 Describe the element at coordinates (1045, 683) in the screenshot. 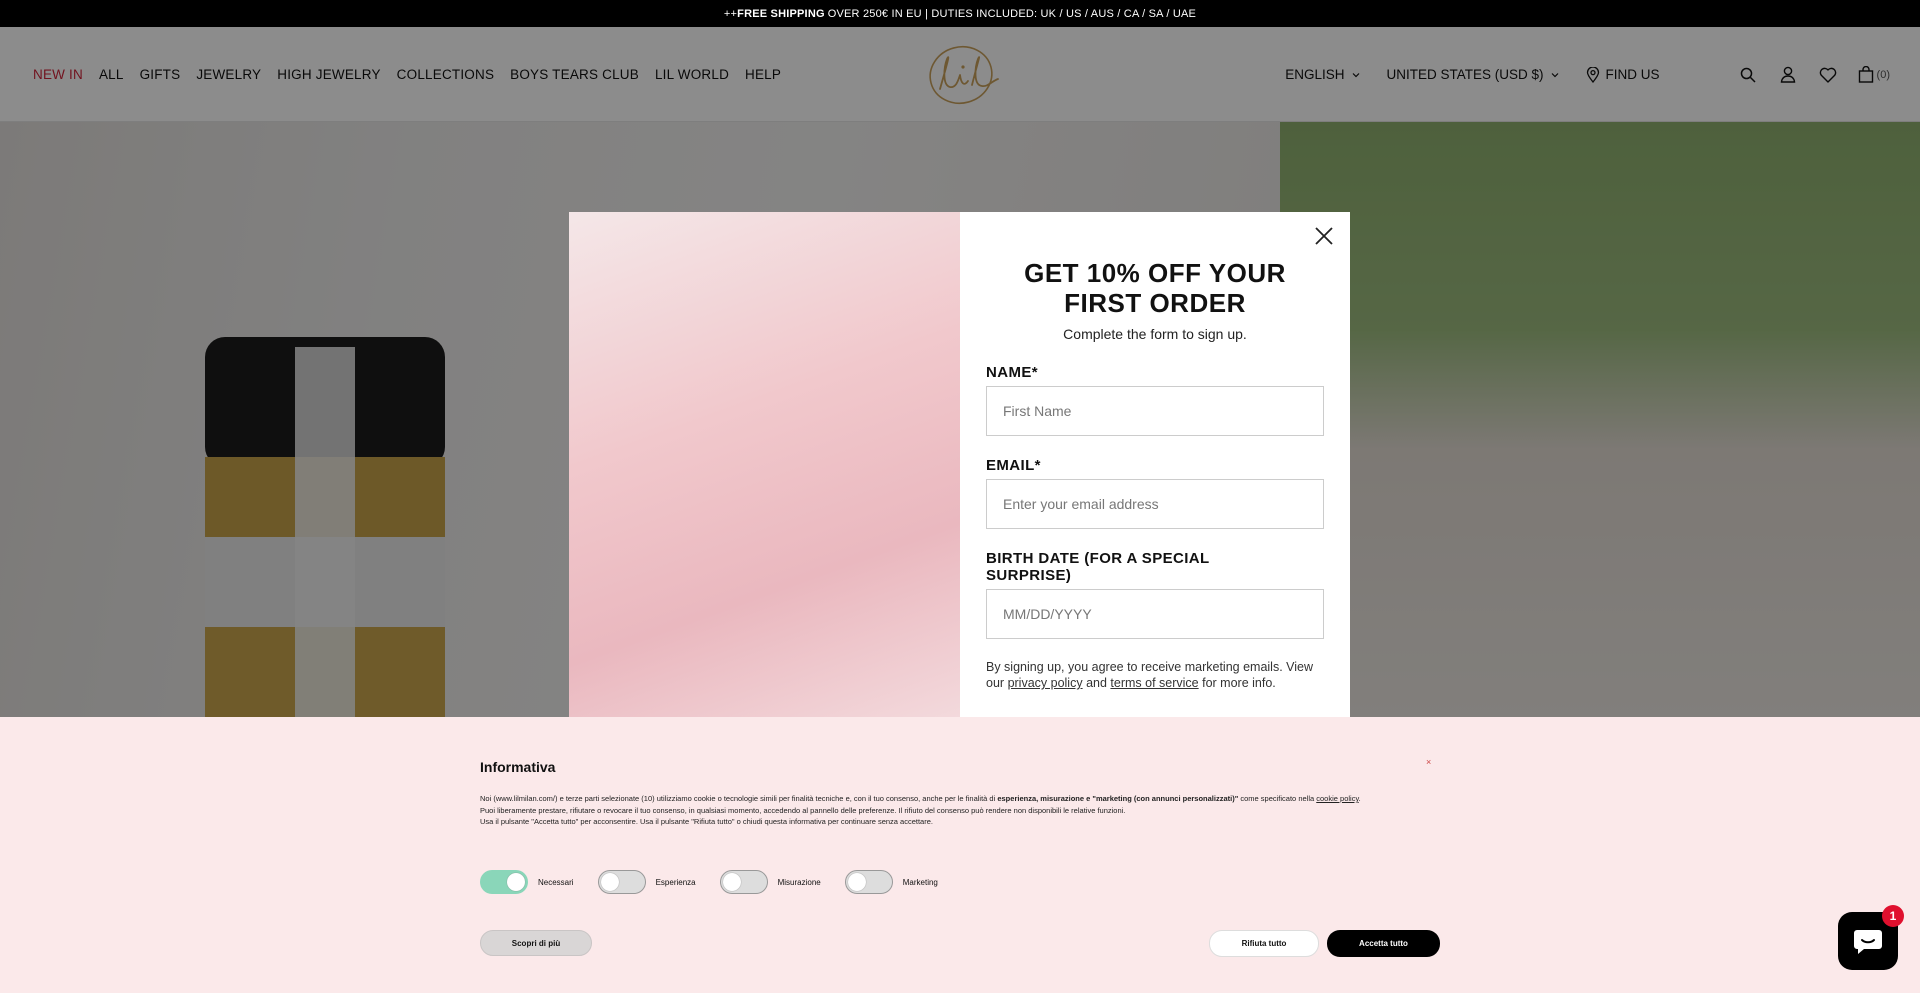

I see `privacy-policy-link: privacy policy` at that location.